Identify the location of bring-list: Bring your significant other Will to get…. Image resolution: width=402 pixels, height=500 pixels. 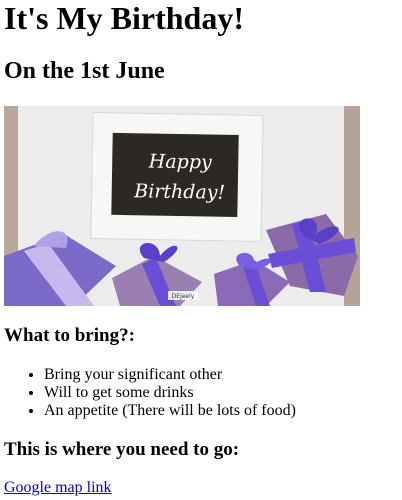
(150, 393).